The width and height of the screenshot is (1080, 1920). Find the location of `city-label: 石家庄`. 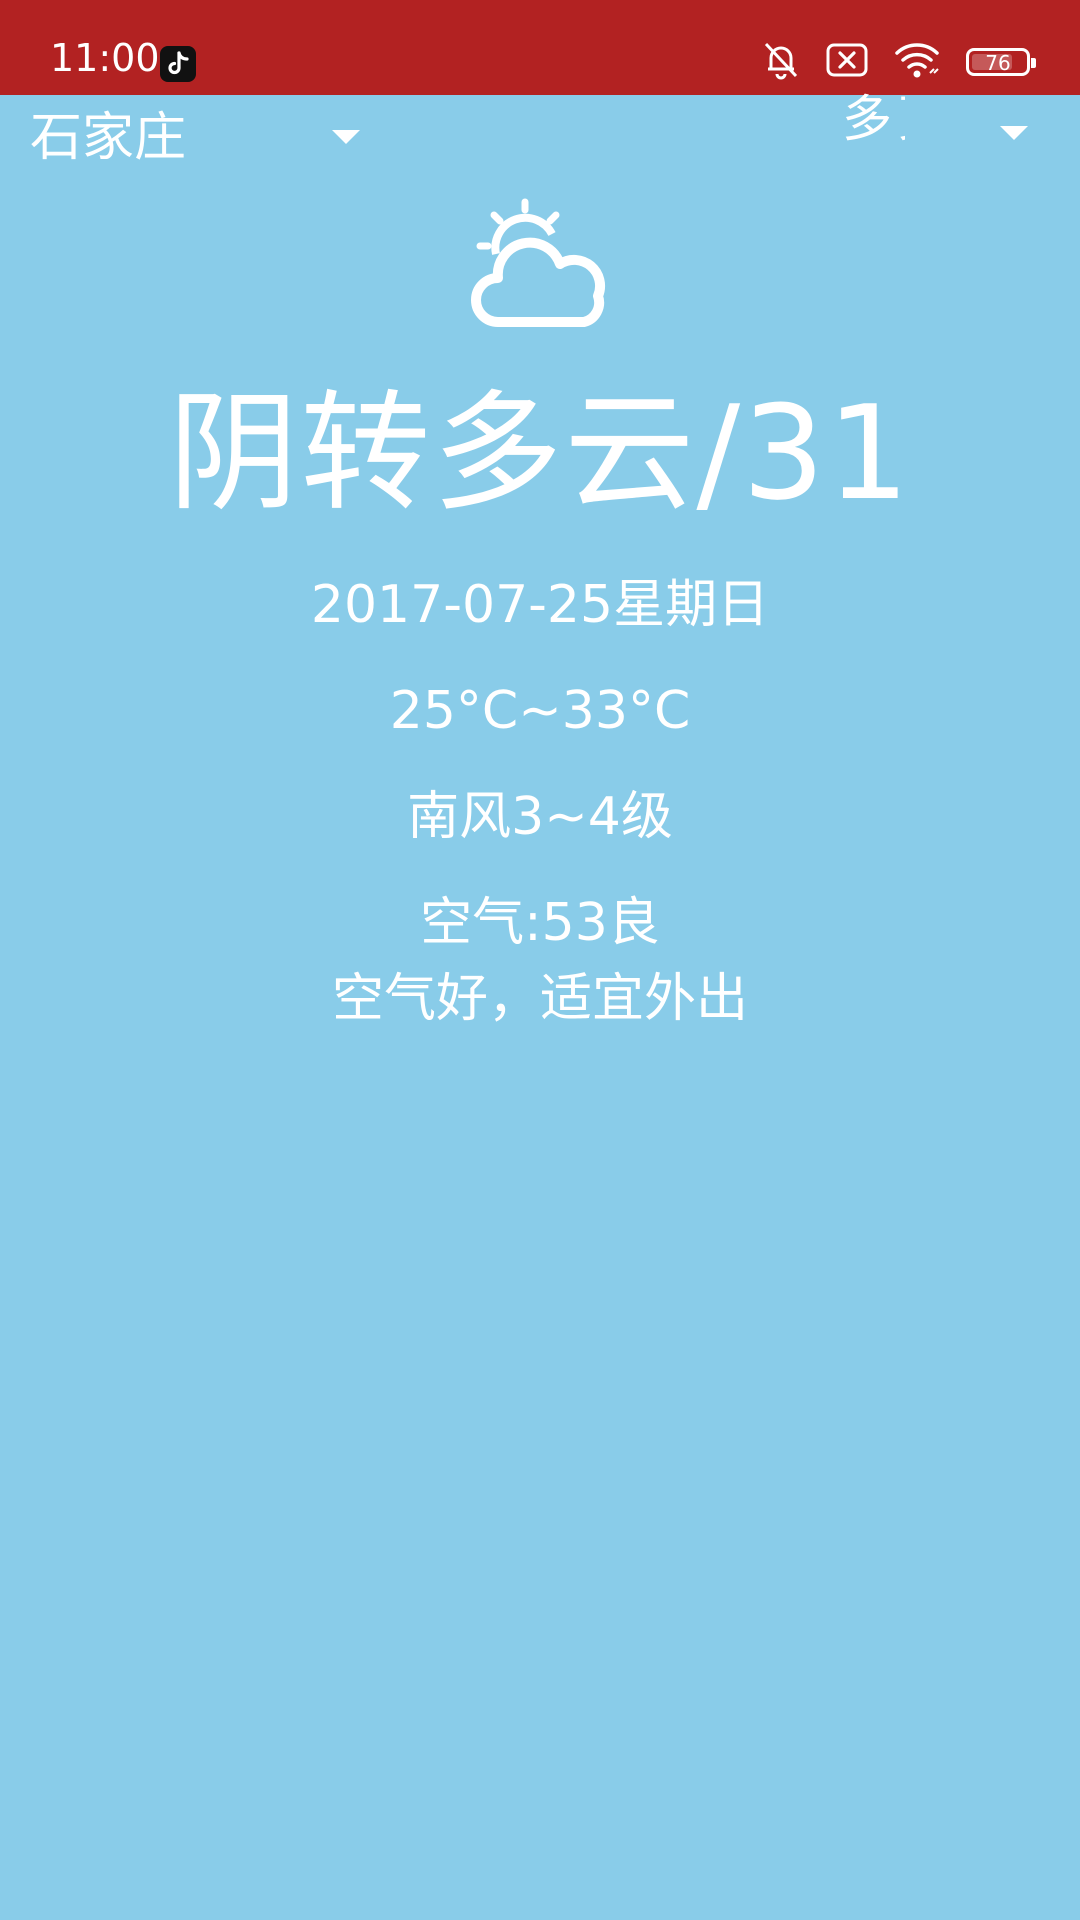

city-label: 石家庄 is located at coordinates (108, 138).